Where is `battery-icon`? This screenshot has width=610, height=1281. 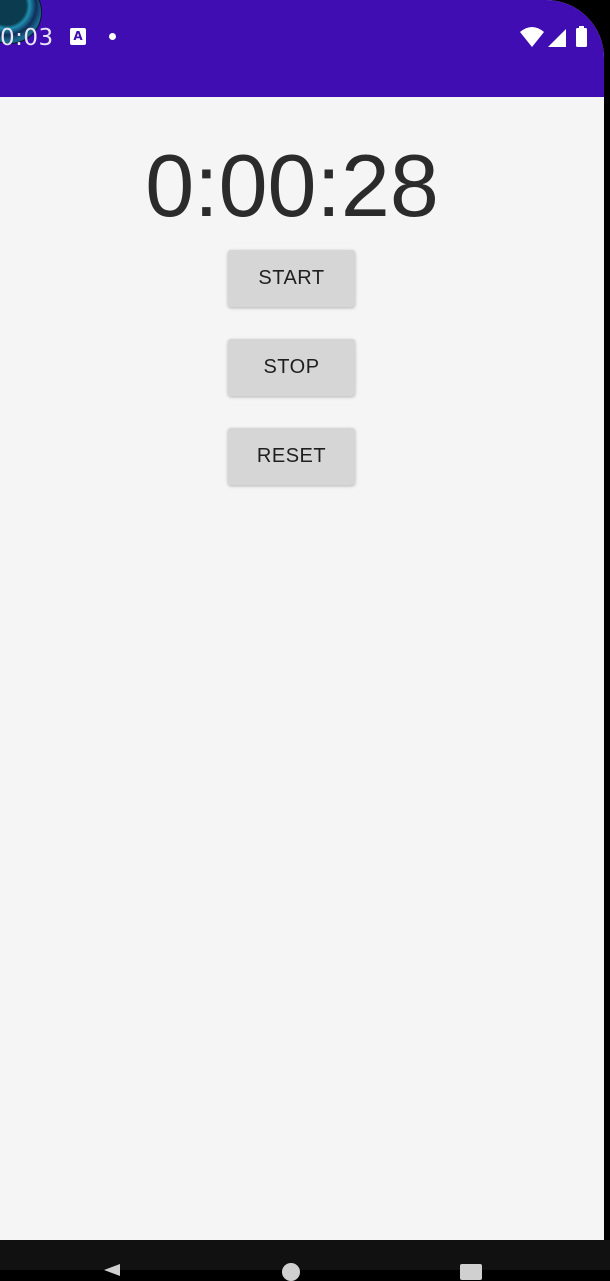
battery-icon is located at coordinates (581, 36).